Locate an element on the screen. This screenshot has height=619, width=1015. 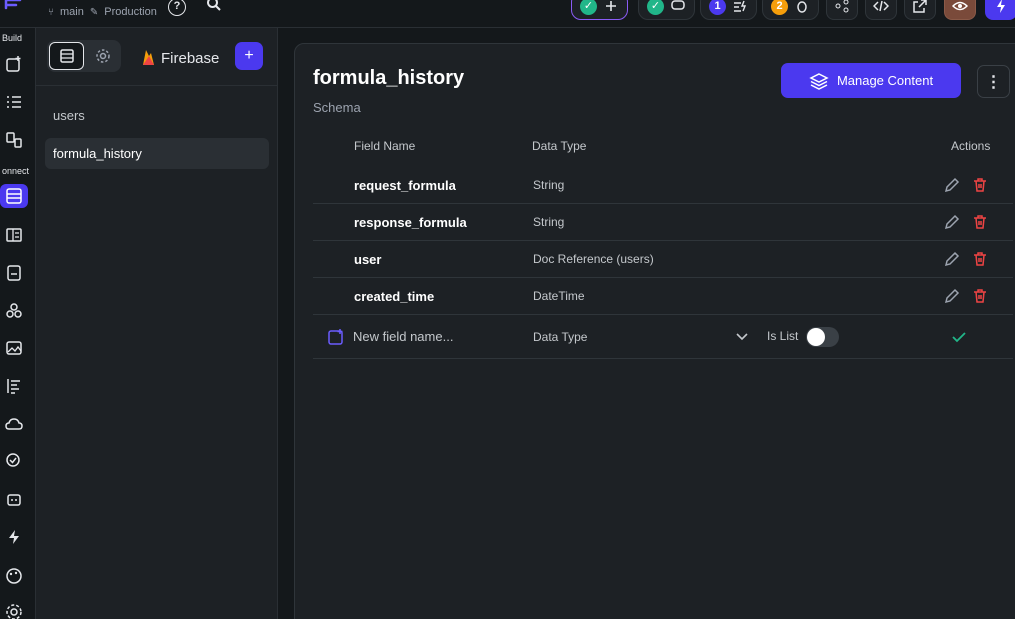
data-type-select: Data Type is located at coordinates (560, 337).